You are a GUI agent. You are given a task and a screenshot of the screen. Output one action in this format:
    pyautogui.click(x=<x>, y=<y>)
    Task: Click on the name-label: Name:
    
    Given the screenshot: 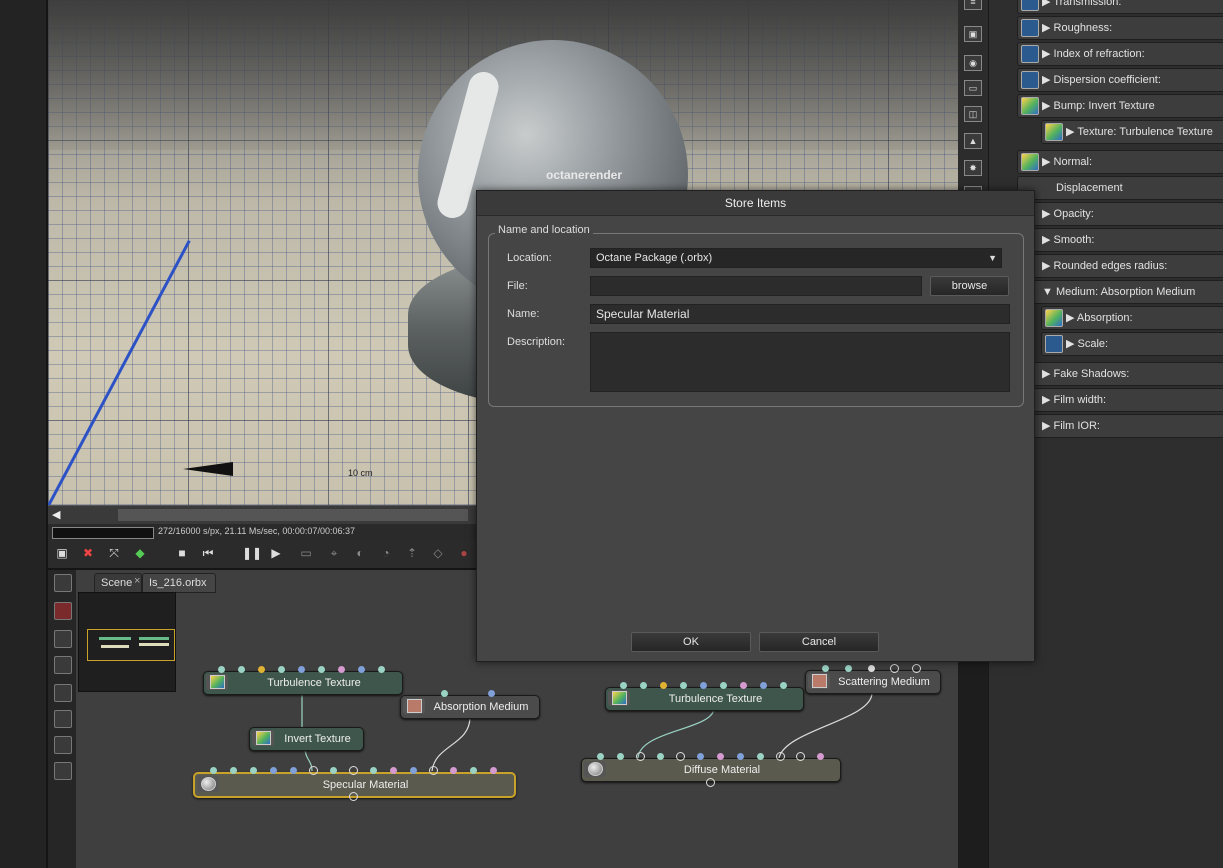 What is the action you would take?
    pyautogui.click(x=523, y=314)
    